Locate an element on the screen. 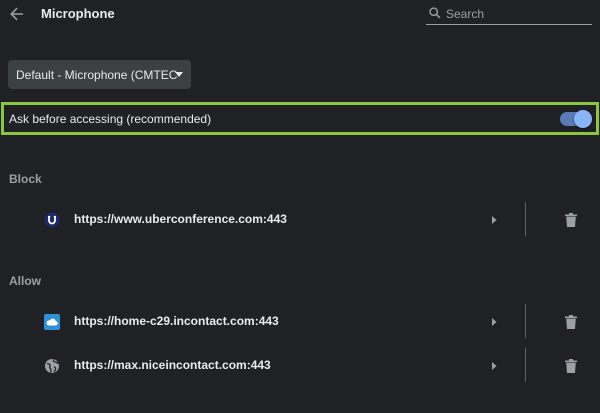  toggle-knob is located at coordinates (583, 119).